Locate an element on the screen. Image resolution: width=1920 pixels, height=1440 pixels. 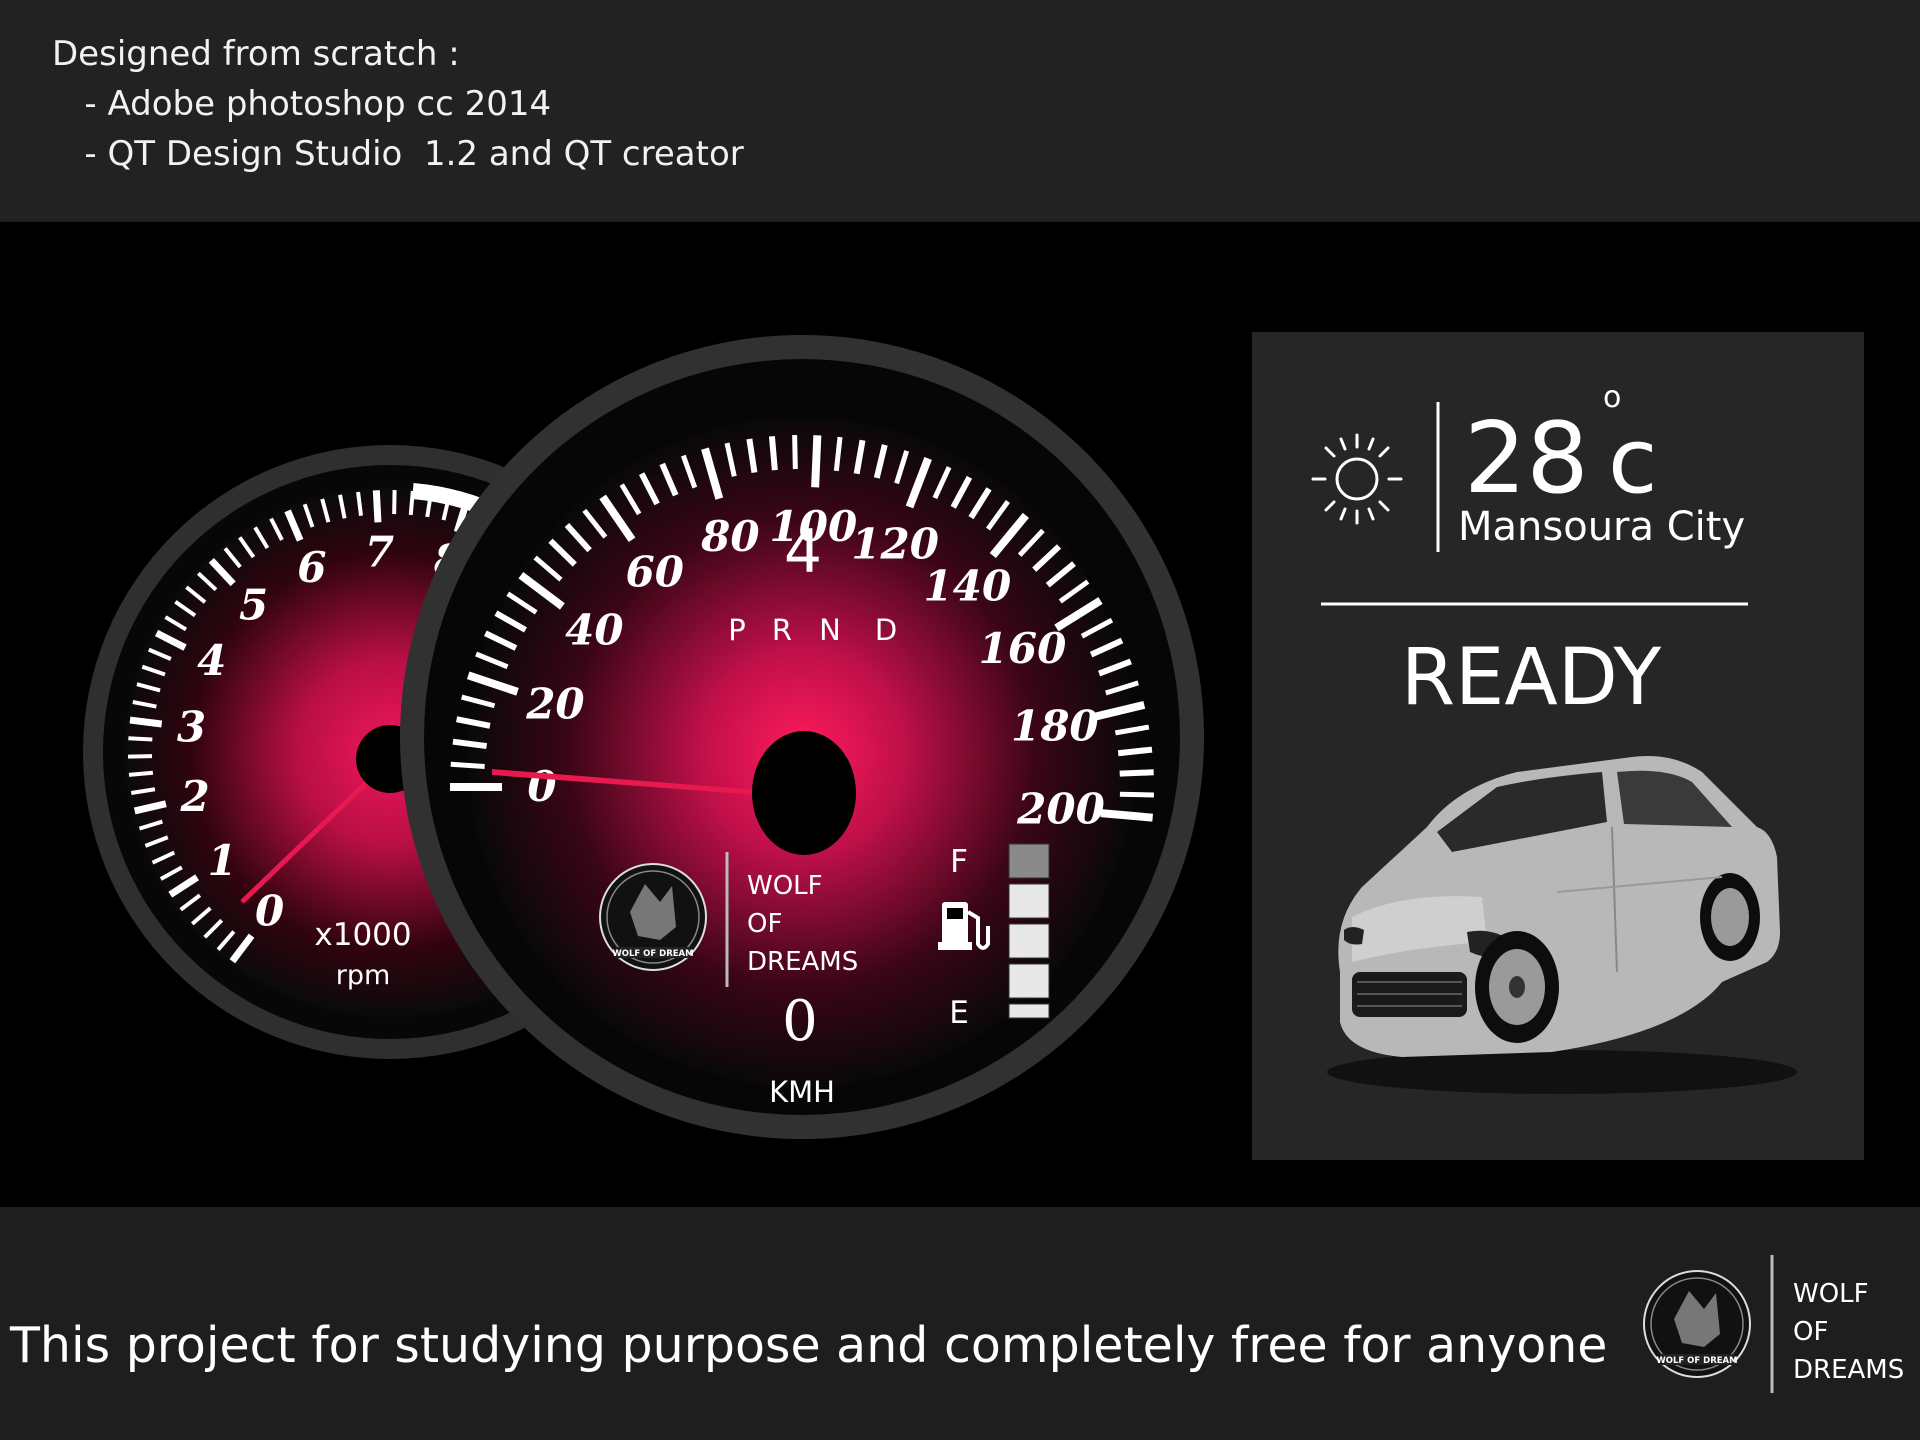
gear-letter-n: N is located at coordinates (830, 630).